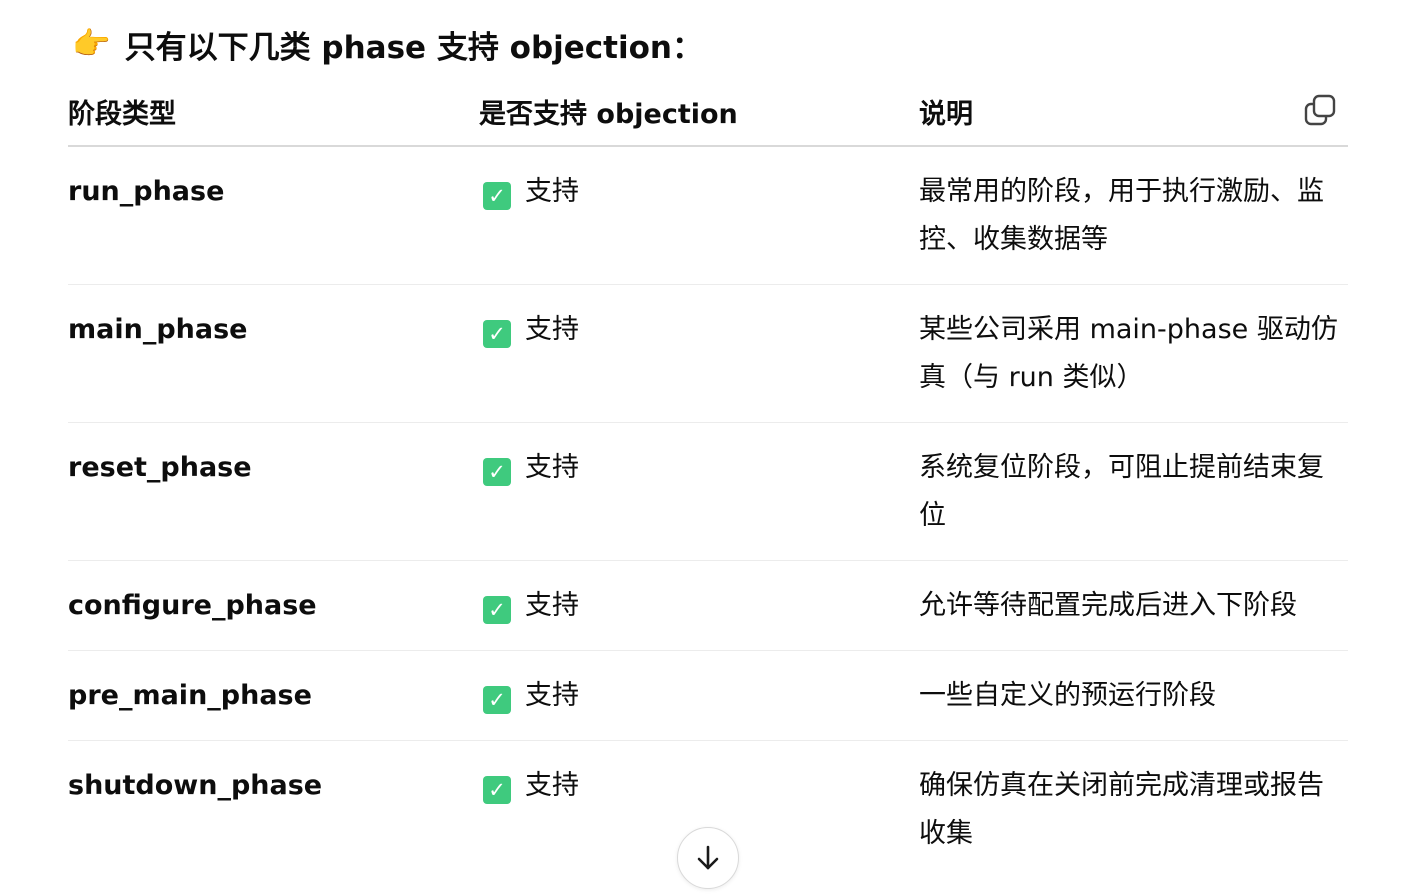 Image resolution: width=1423 pixels, height=896 pixels. Describe the element at coordinates (273, 215) in the screenshot. I see `phase-name: run_phase` at that location.